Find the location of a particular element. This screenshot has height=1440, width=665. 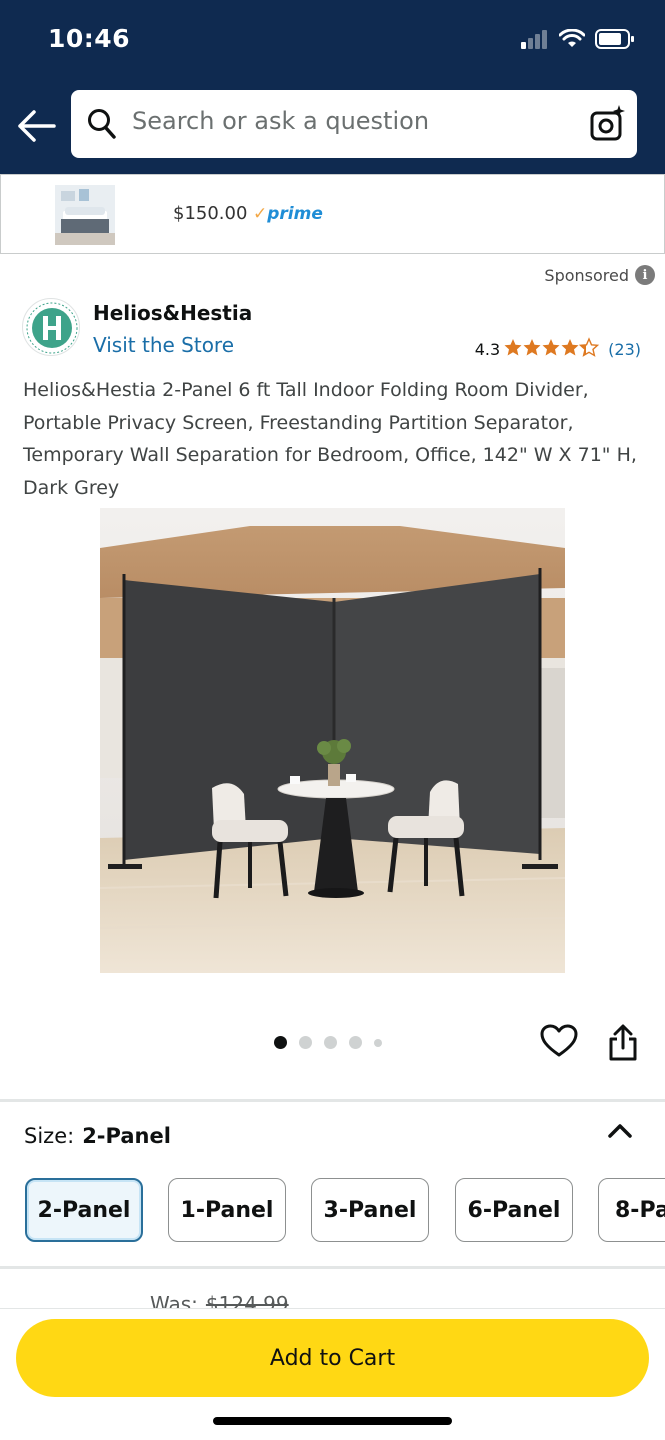

home-indicator is located at coordinates (332, 1421).